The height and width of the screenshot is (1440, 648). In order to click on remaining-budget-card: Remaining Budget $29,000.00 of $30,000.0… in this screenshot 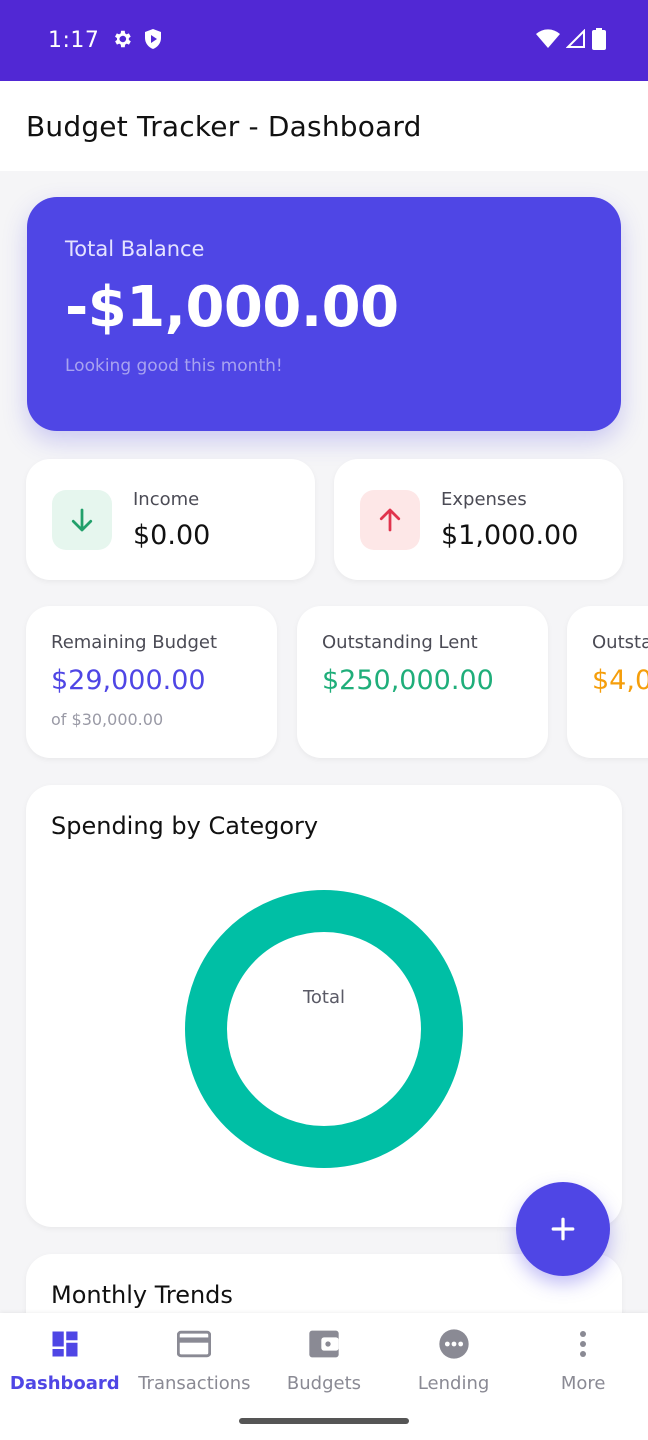, I will do `click(151, 682)`.